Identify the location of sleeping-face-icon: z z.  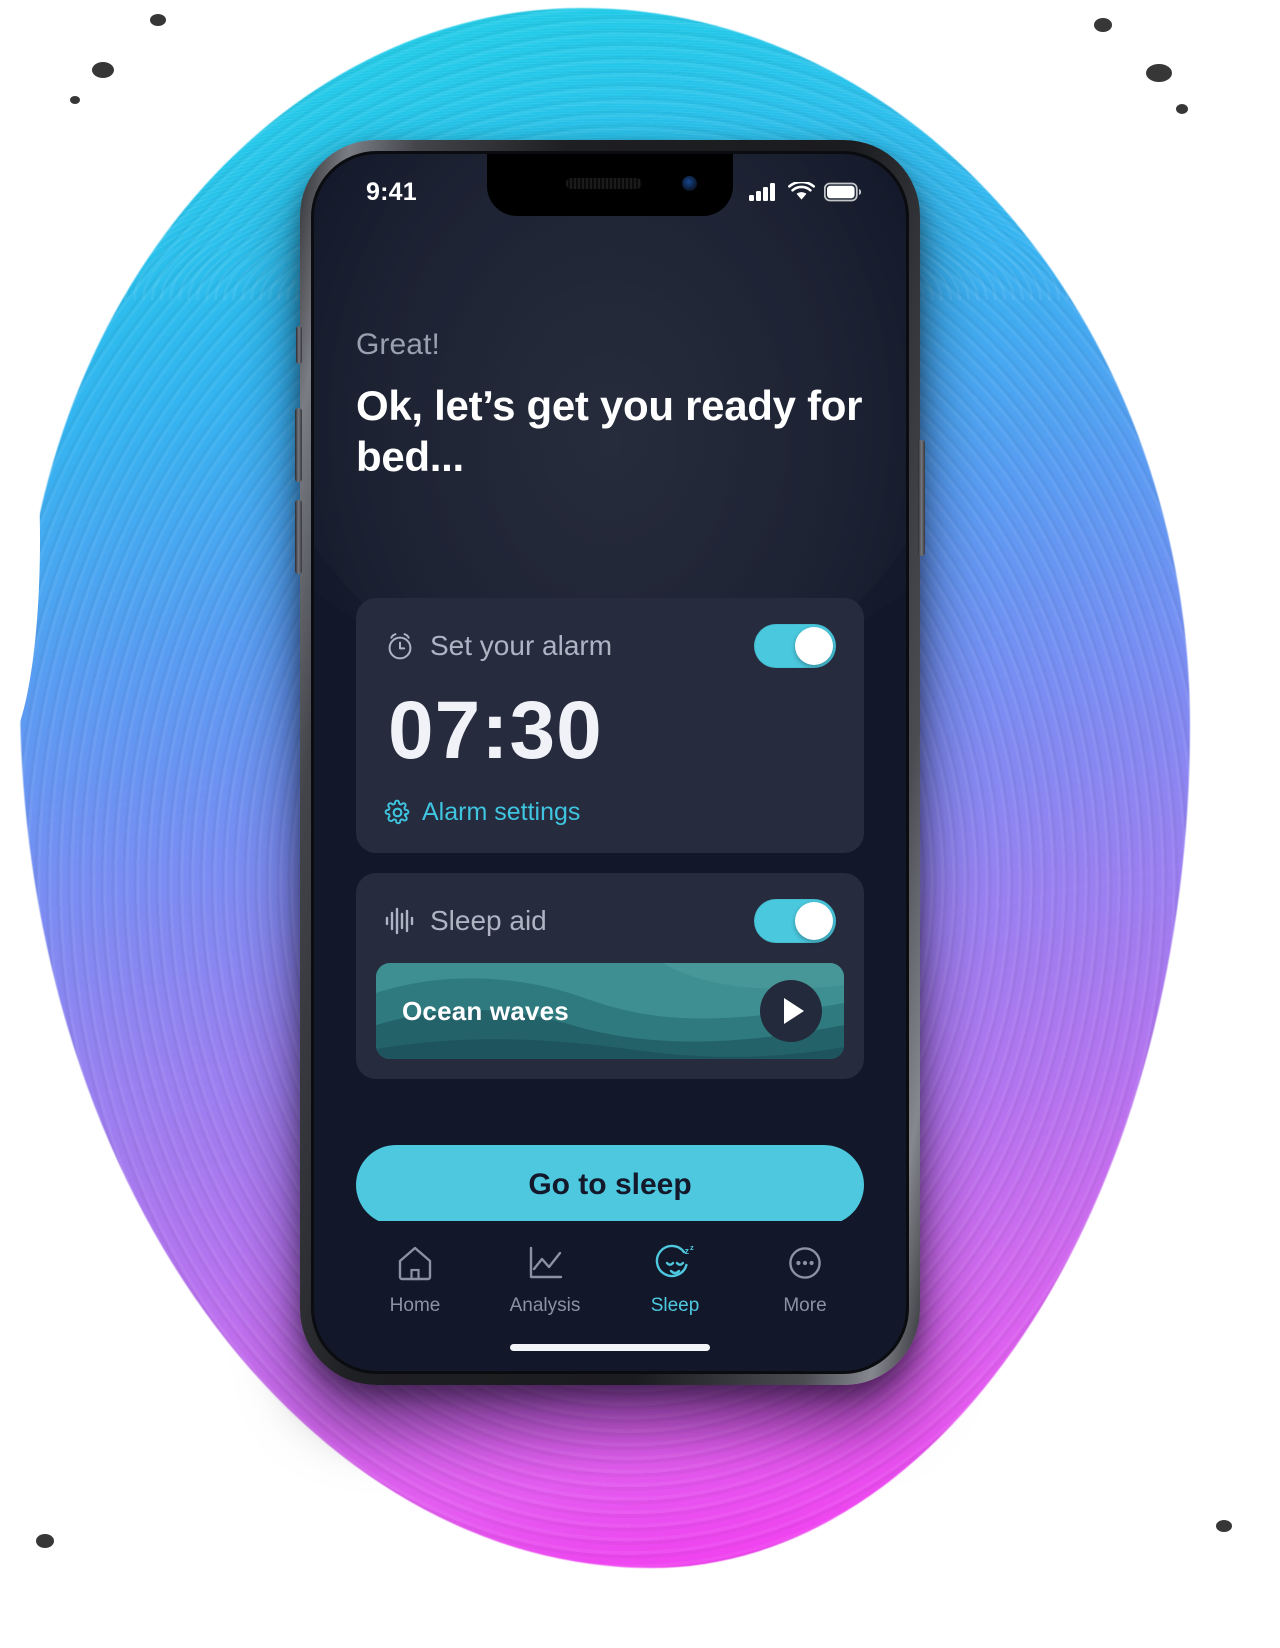
(674, 1260).